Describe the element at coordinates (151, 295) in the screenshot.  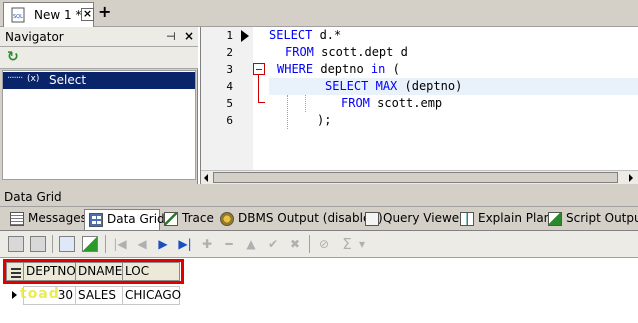
I see `cell-loc: CHICAGO` at that location.